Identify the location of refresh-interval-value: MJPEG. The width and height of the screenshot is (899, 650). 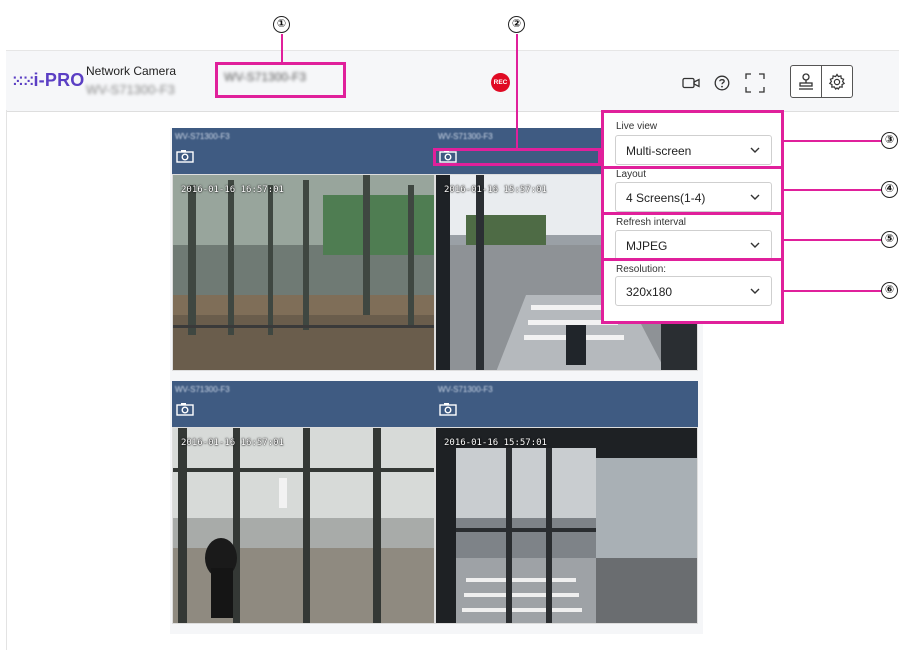
(647, 246).